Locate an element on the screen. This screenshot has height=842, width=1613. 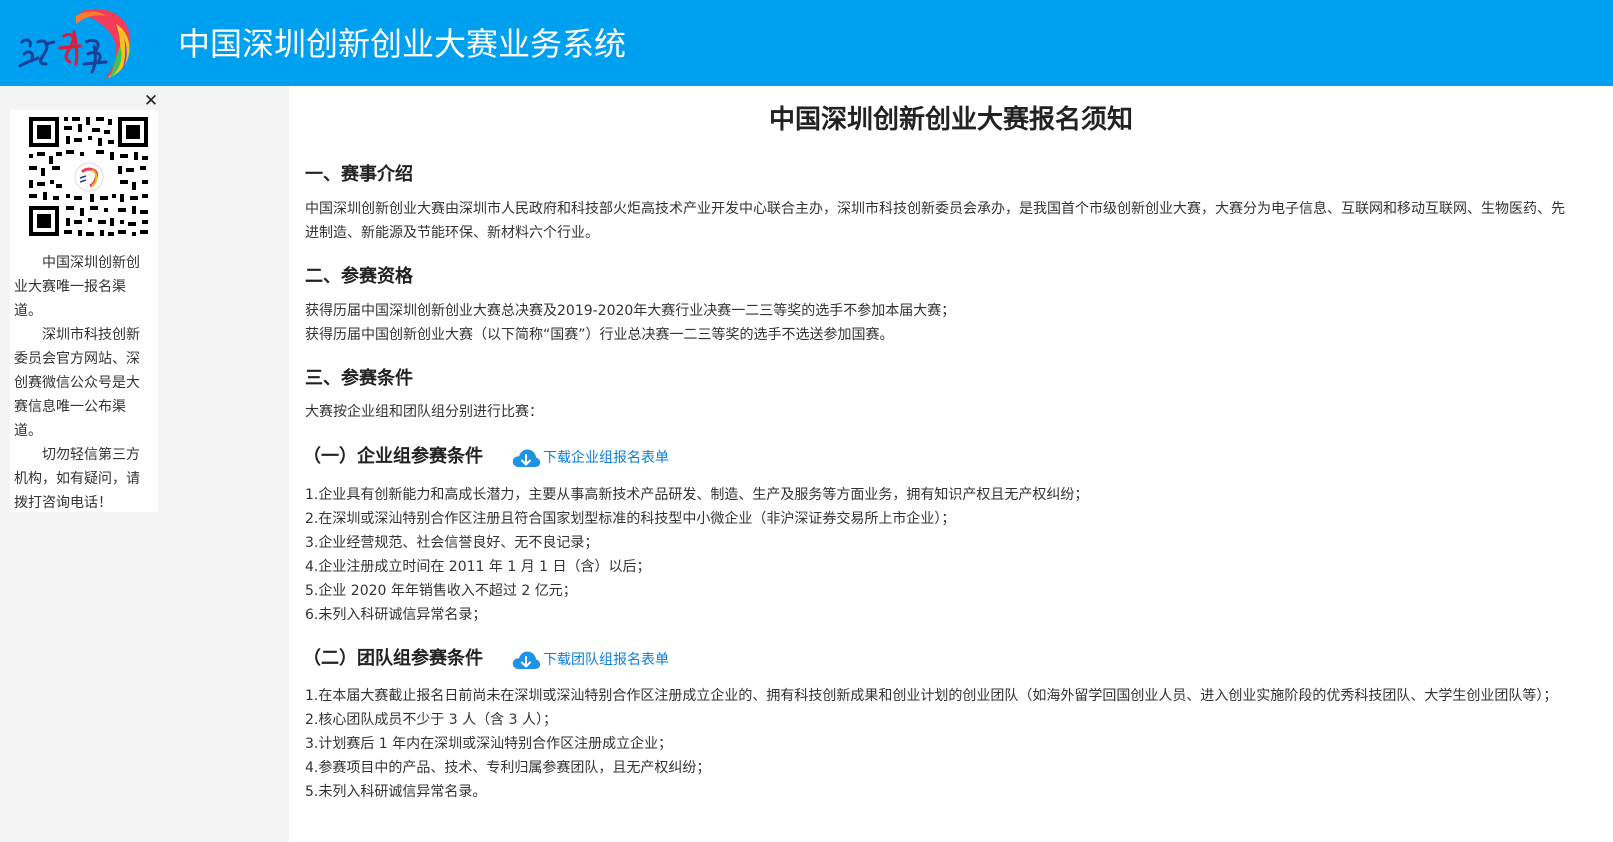
list-item: 3.计划赛后 1 年内在深圳或深汕特别合作区注册成立企业； is located at coordinates (489, 744).